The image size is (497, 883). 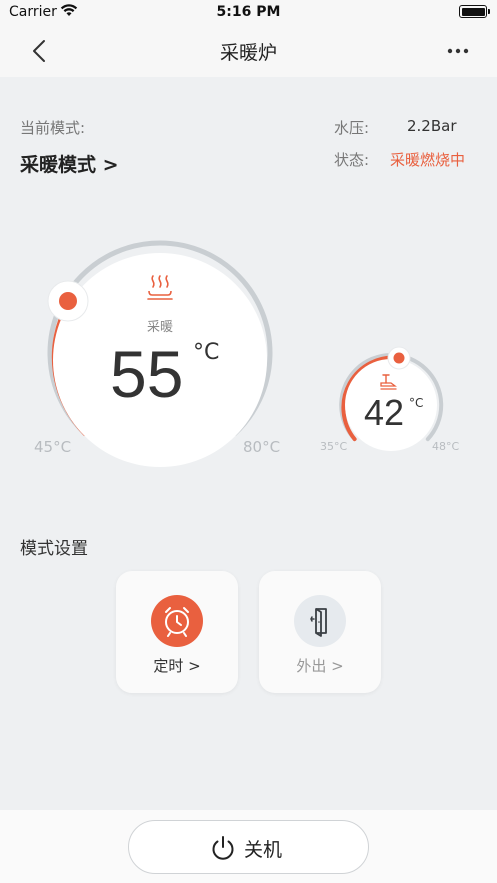 What do you see at coordinates (416, 403) in the screenshot?
I see `hot-water-temperature-unit: °C` at bounding box center [416, 403].